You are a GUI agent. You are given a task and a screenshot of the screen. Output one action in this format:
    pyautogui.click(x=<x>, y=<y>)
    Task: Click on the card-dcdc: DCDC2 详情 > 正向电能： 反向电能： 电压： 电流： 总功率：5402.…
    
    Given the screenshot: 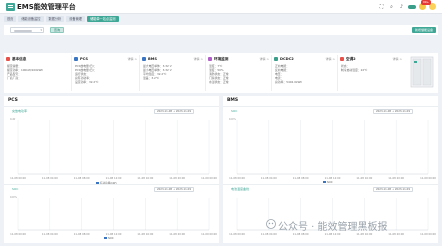 What is the action you would take?
    pyautogui.click(x=305, y=73)
    